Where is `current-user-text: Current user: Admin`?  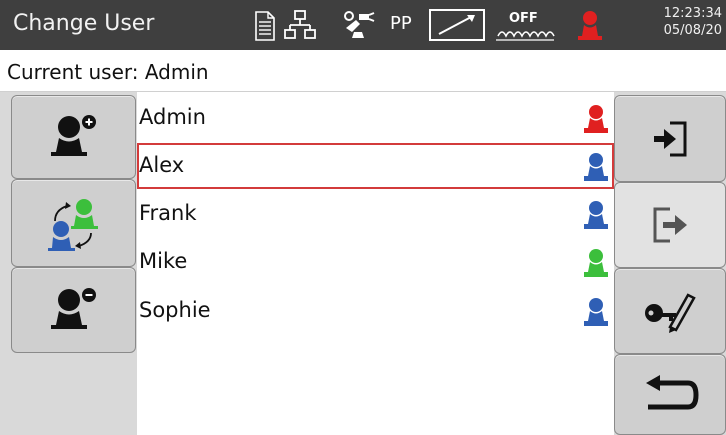
current-user-text: Current user: Admin is located at coordinates (108, 72).